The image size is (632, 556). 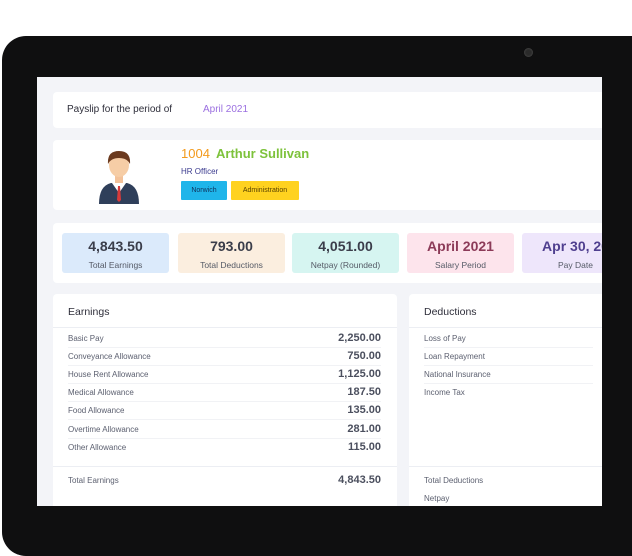 What do you see at coordinates (528, 52) in the screenshot?
I see `webcam-icon` at bounding box center [528, 52].